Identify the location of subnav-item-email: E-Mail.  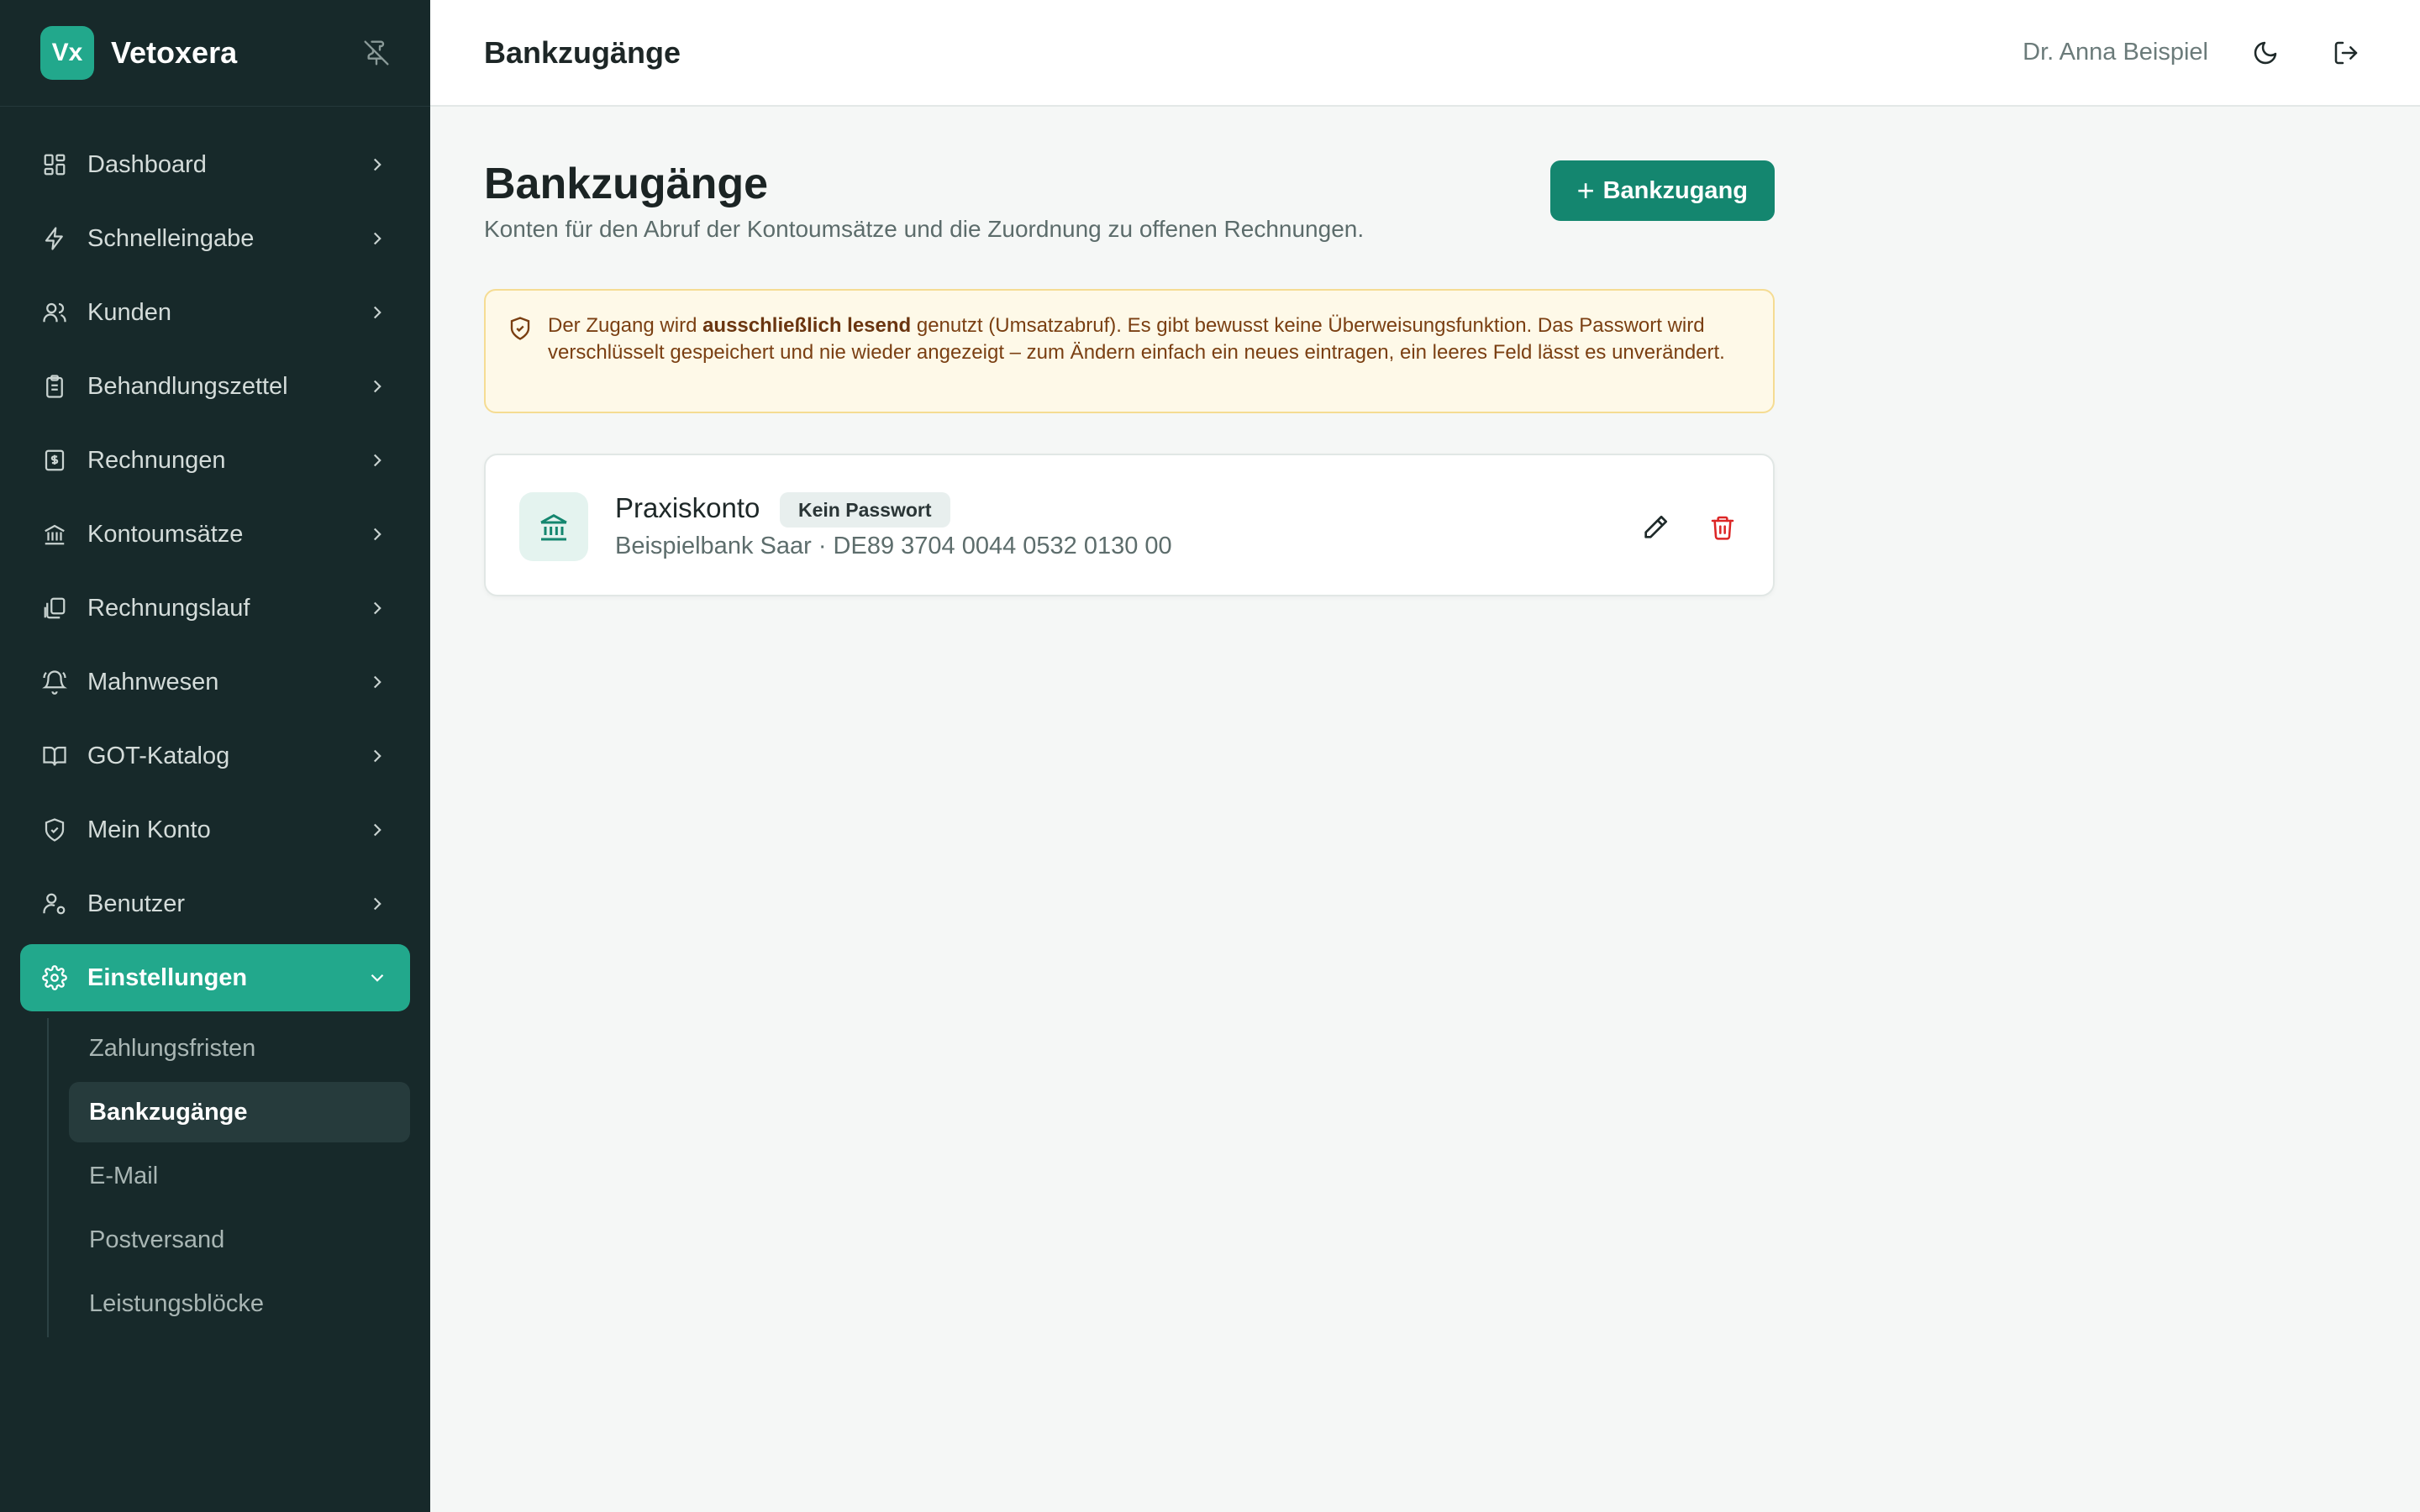
(240, 1176).